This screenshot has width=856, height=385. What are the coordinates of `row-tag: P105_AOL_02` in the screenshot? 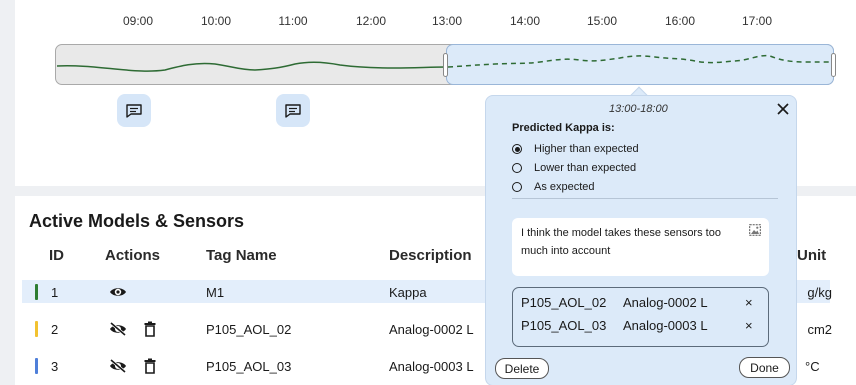 It's located at (249, 329).